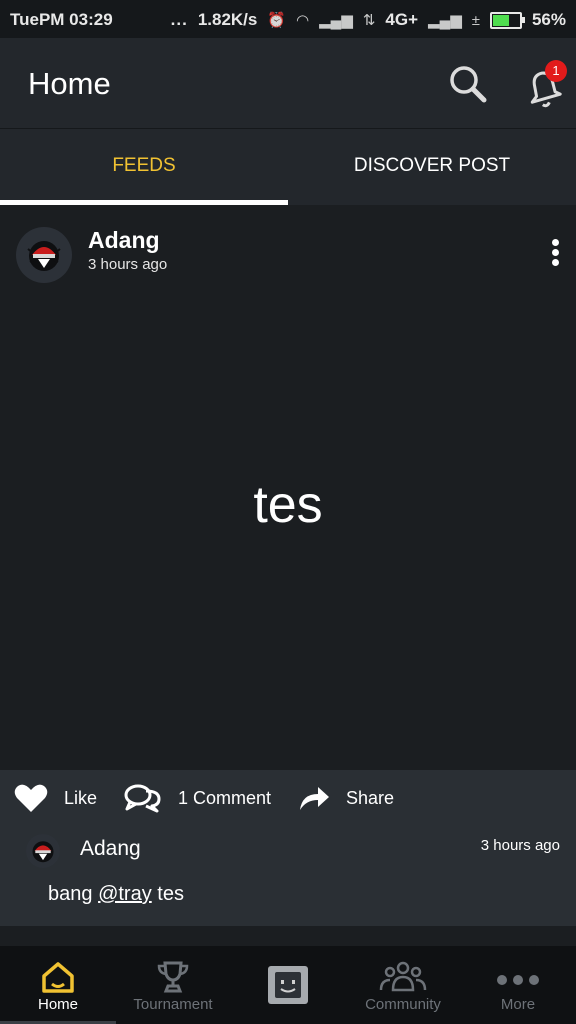  Describe the element at coordinates (288, 505) in the screenshot. I see `post-content: tes` at that location.